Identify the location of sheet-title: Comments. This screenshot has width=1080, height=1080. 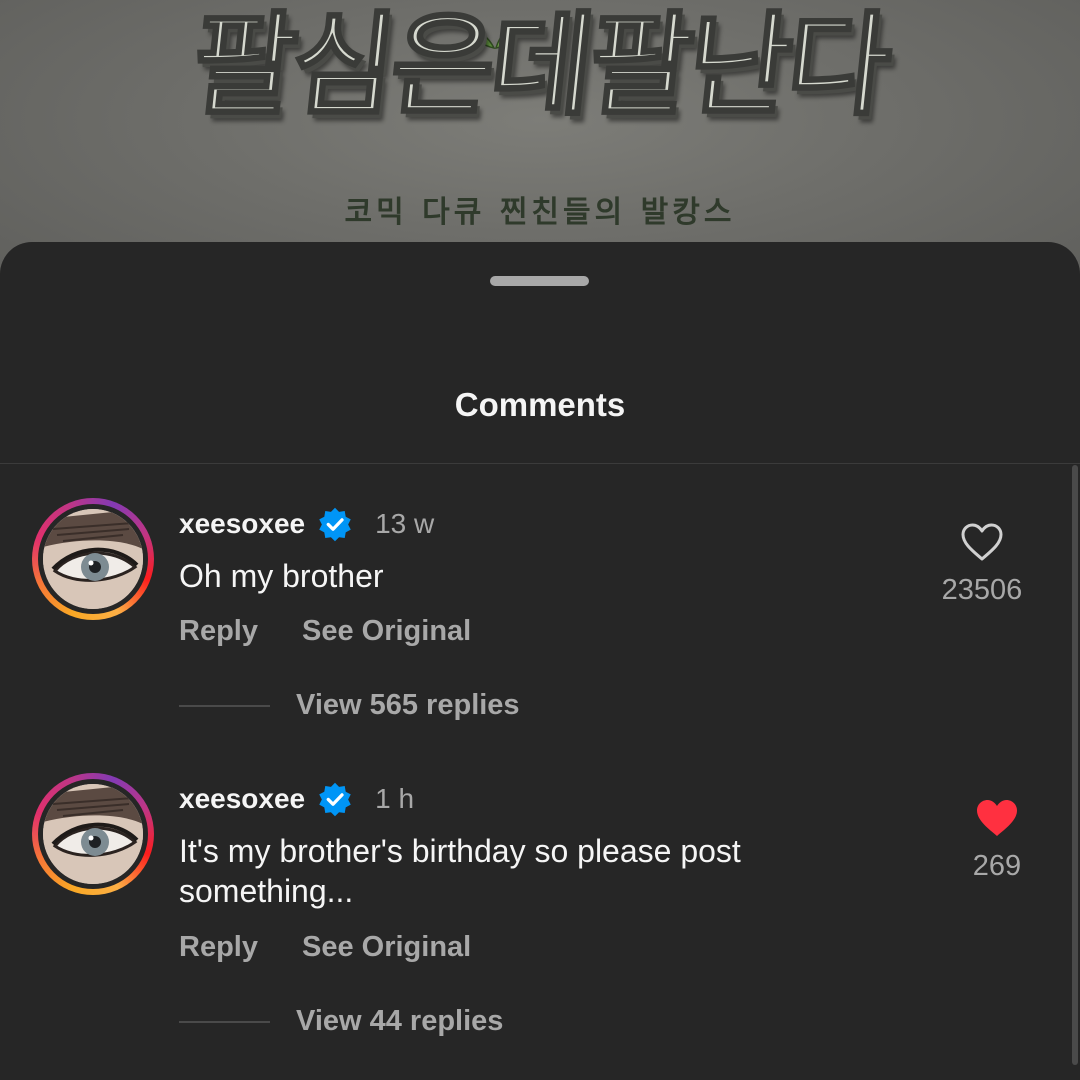
(540, 404).